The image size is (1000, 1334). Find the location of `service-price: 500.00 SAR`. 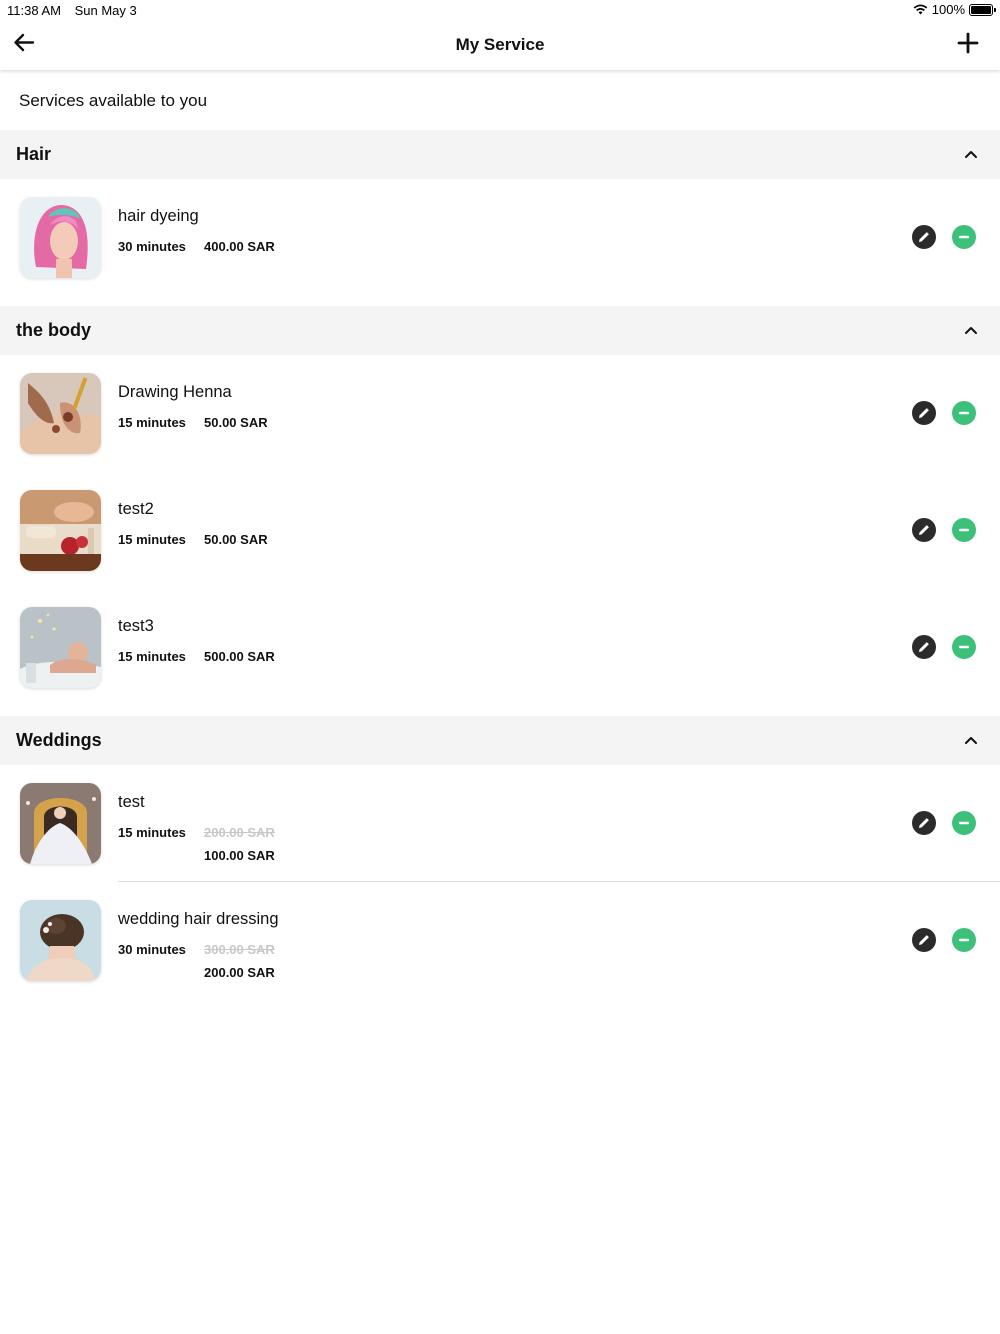

service-price: 500.00 SAR is located at coordinates (239, 656).